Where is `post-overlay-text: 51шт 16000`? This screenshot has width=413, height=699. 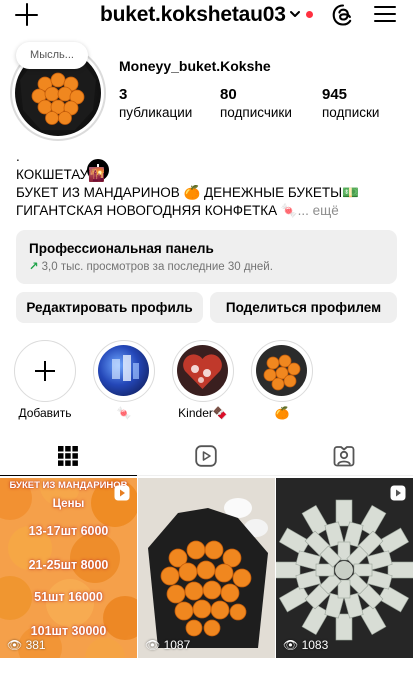 post-overlay-text: 51шт 16000 is located at coordinates (68, 597).